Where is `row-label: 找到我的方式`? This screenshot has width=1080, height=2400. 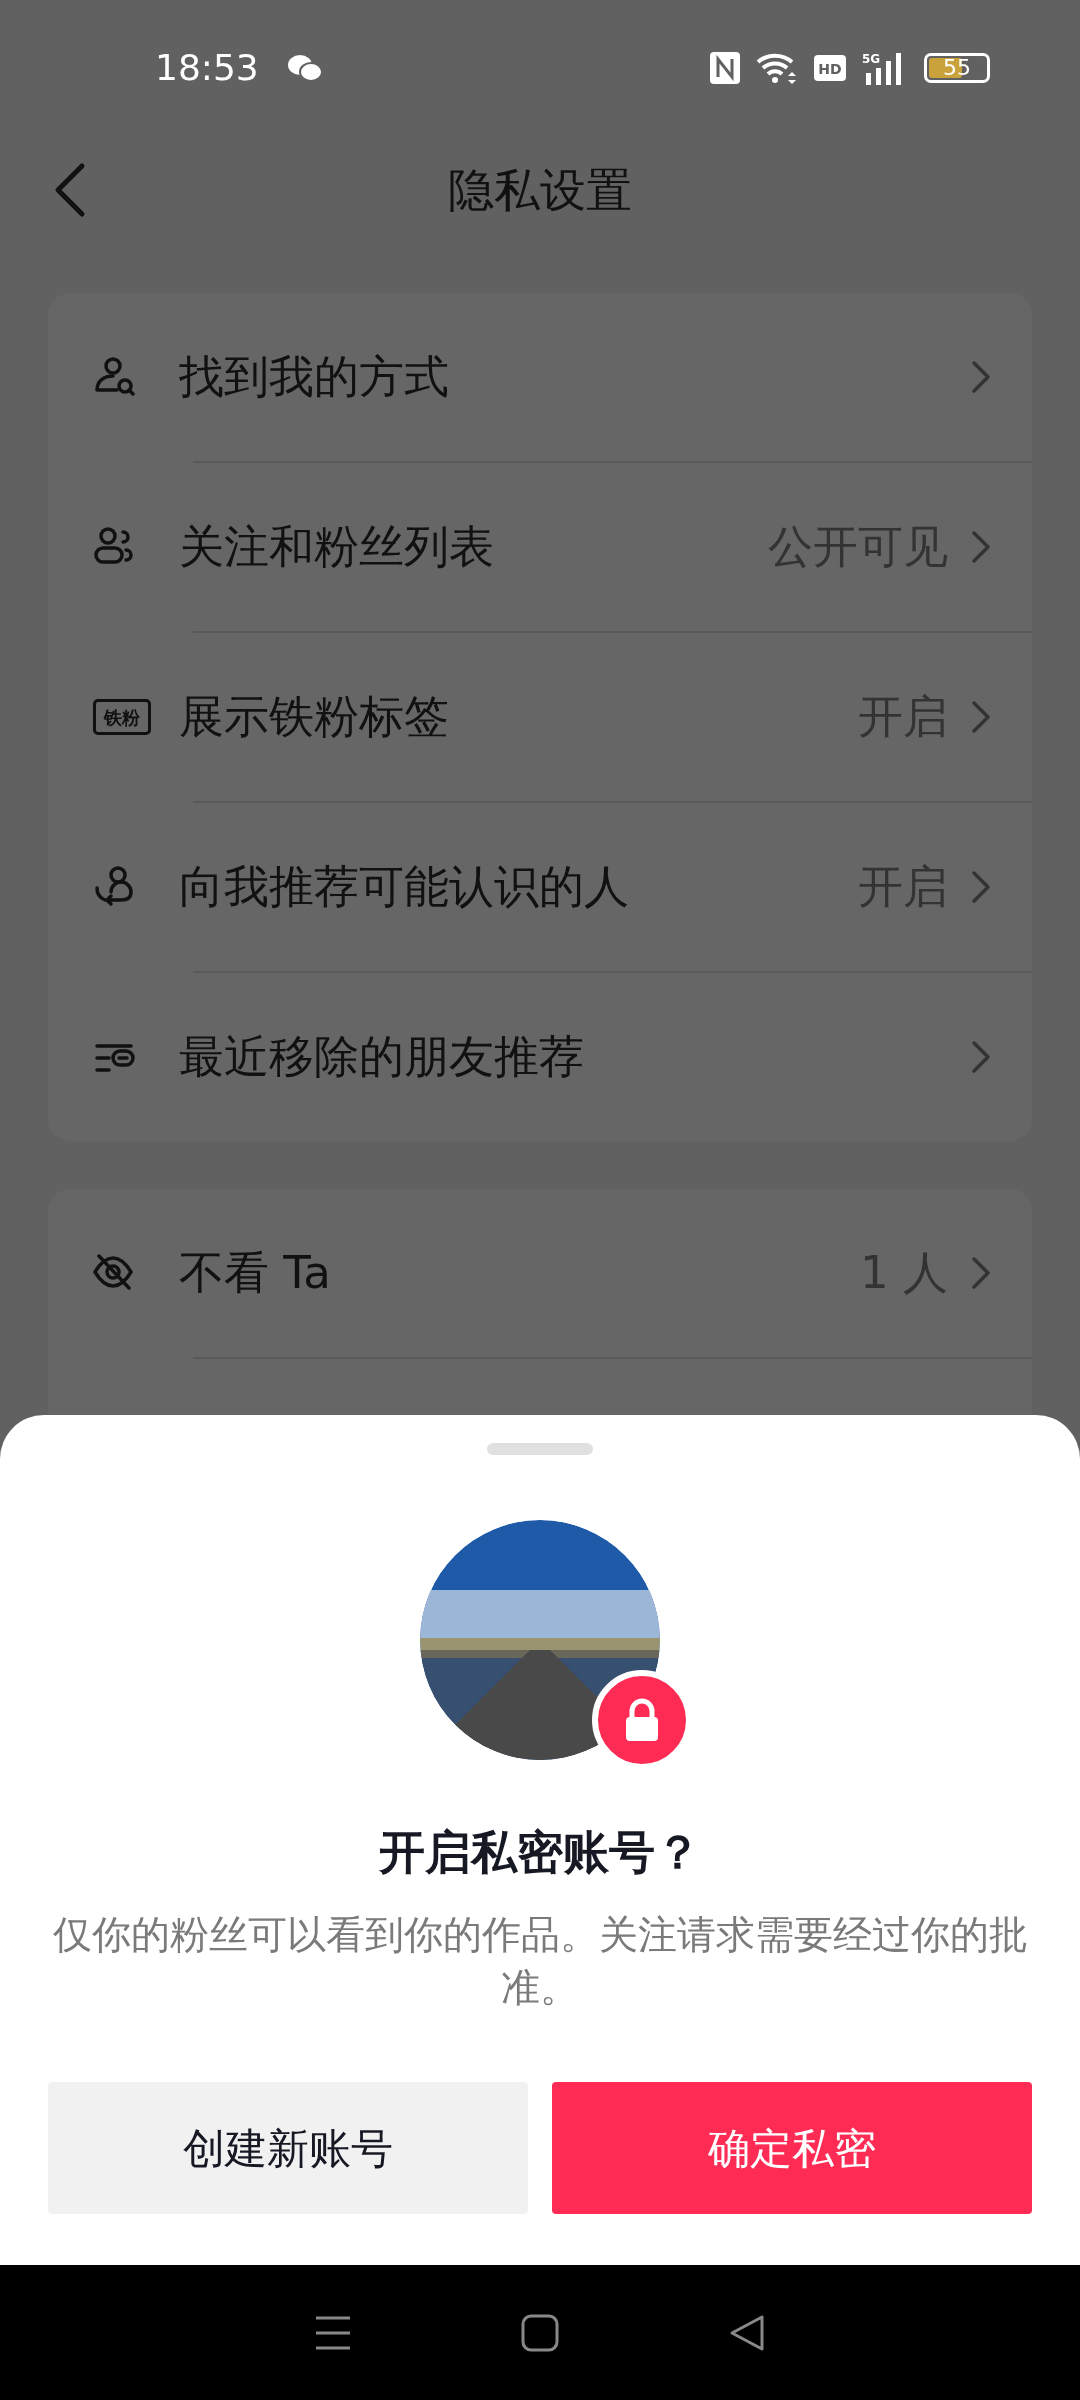 row-label: 找到我的方式 is located at coordinates (314, 377).